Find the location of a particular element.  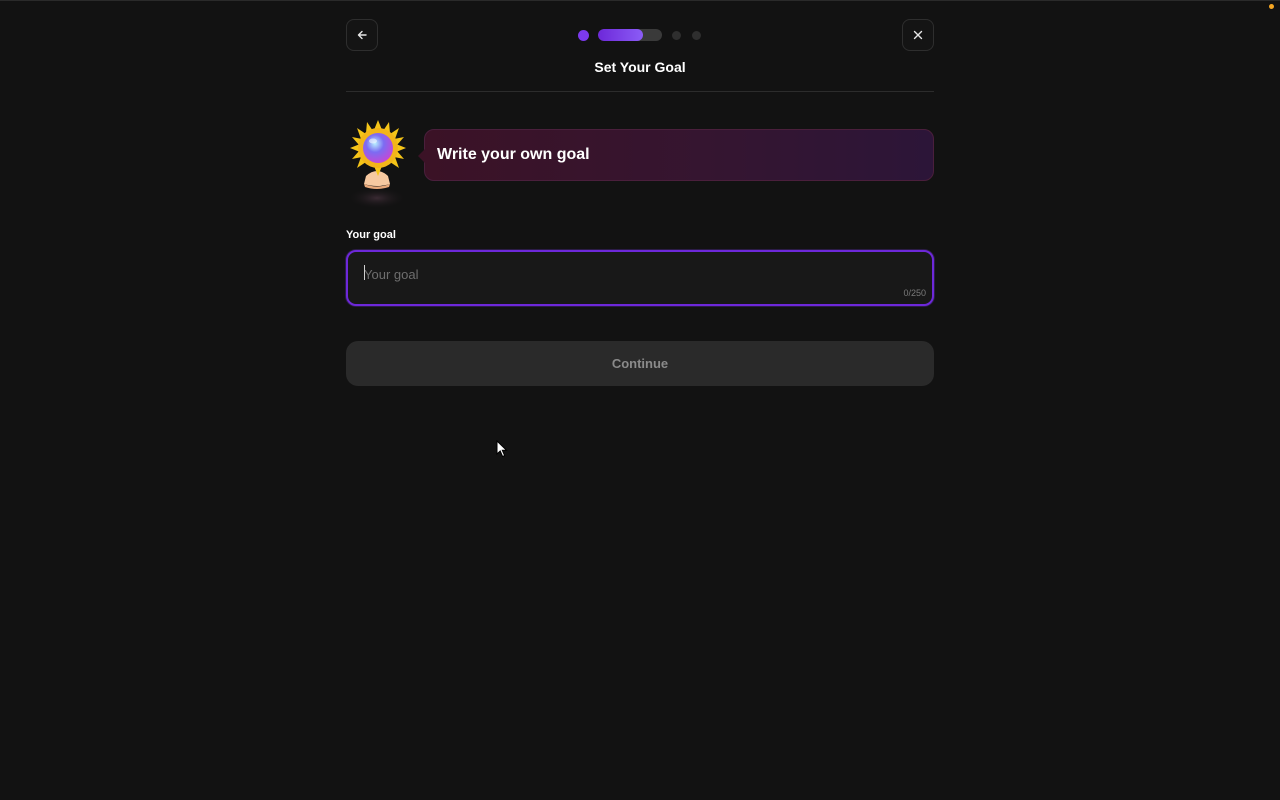

back-button is located at coordinates (362, 35).